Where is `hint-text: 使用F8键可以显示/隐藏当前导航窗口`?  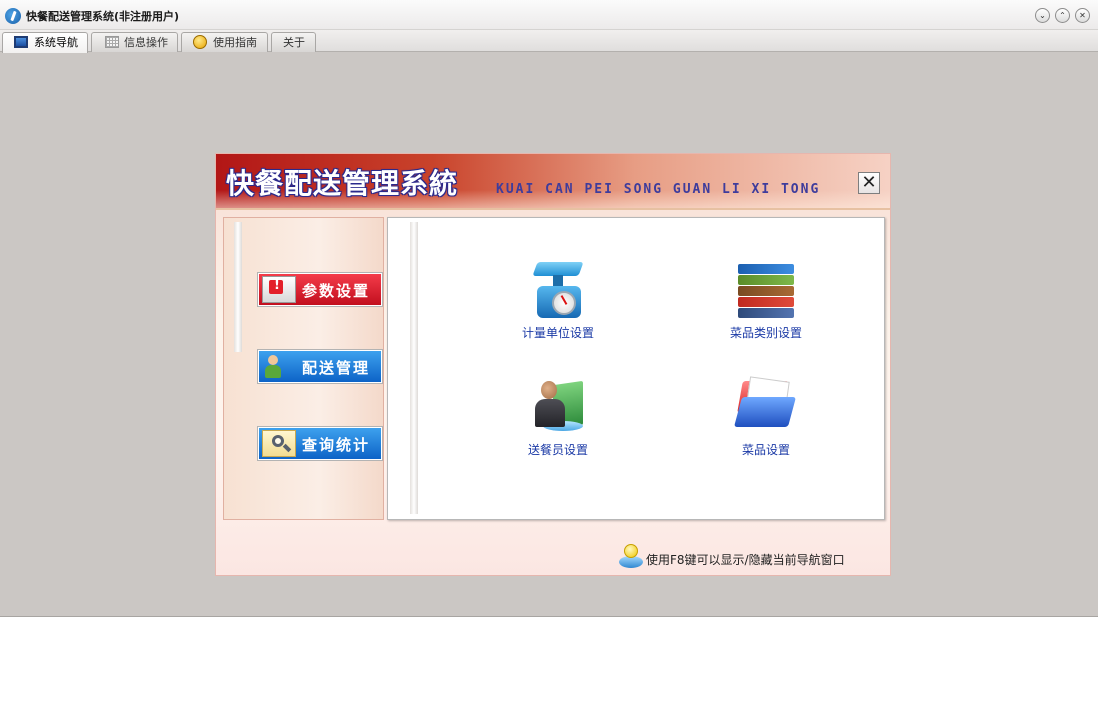 hint-text: 使用F8键可以显示/隐藏当前导航窗口 is located at coordinates (745, 560).